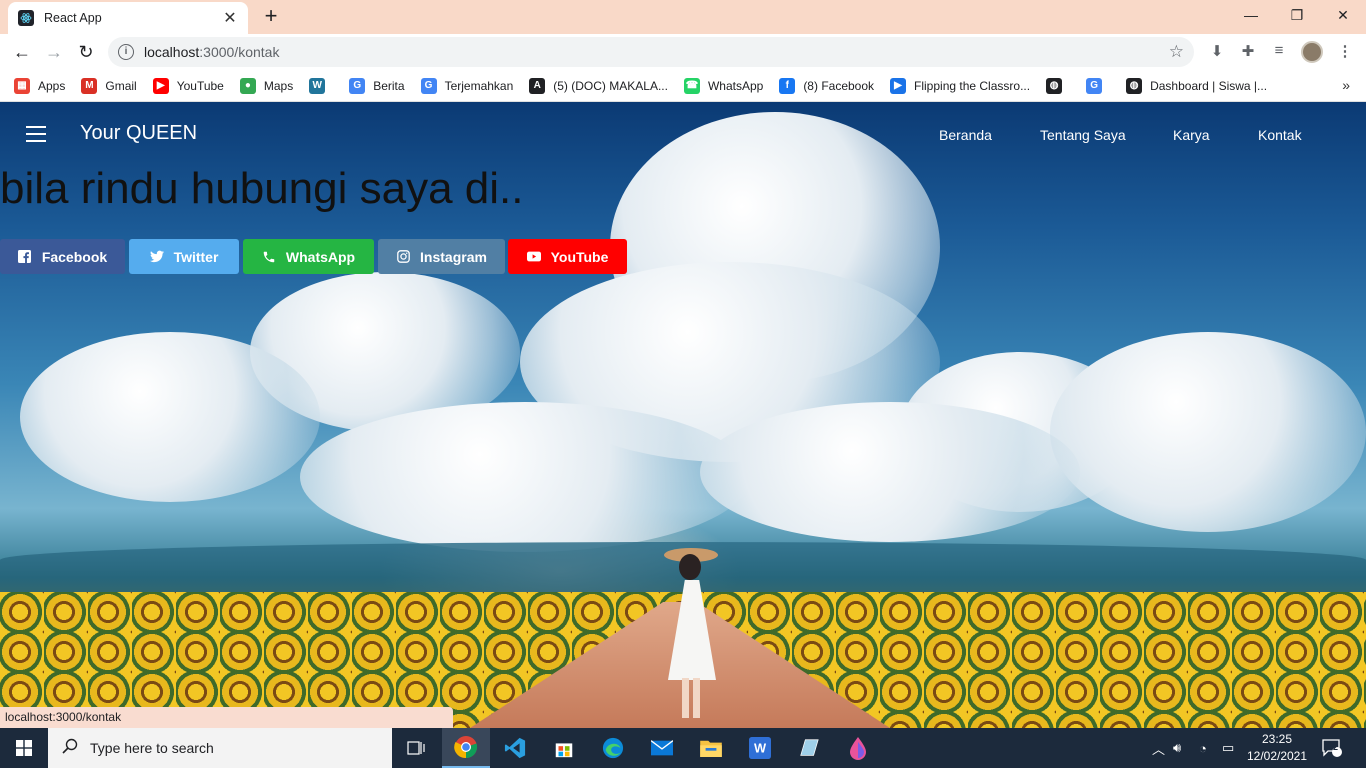  Describe the element at coordinates (24, 748) in the screenshot. I see `windows-start-icon` at that location.